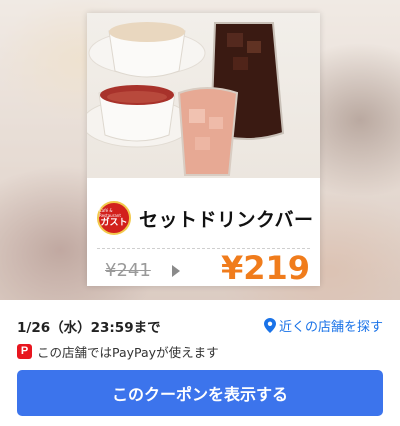 This screenshot has width=400, height=426. I want to click on gusto-logo: Café & Restaurant ガスト, so click(114, 218).